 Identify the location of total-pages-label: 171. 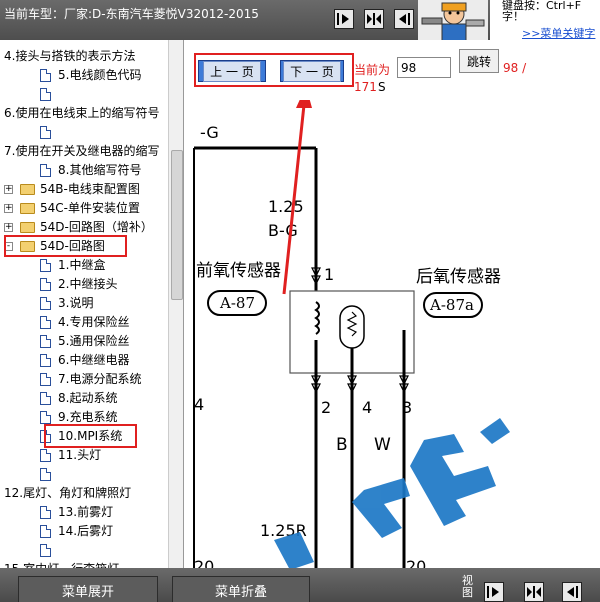
(365, 87).